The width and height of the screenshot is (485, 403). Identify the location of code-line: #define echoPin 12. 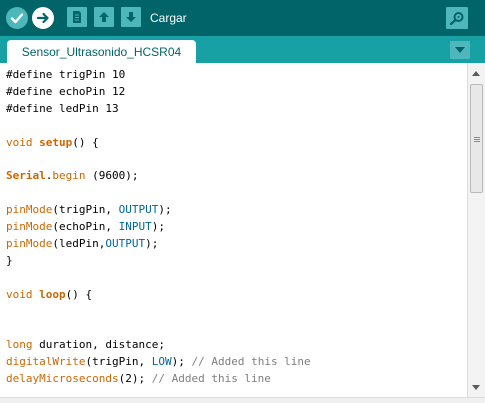
(66, 91).